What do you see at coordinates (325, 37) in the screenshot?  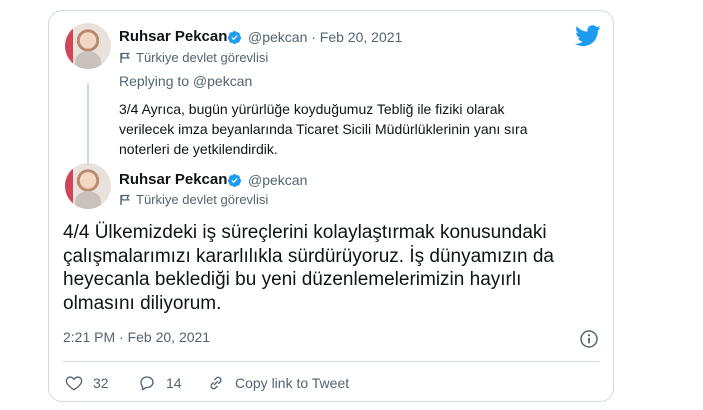 I see `author-handle-date: @pekcan · Feb 20, 2021` at bounding box center [325, 37].